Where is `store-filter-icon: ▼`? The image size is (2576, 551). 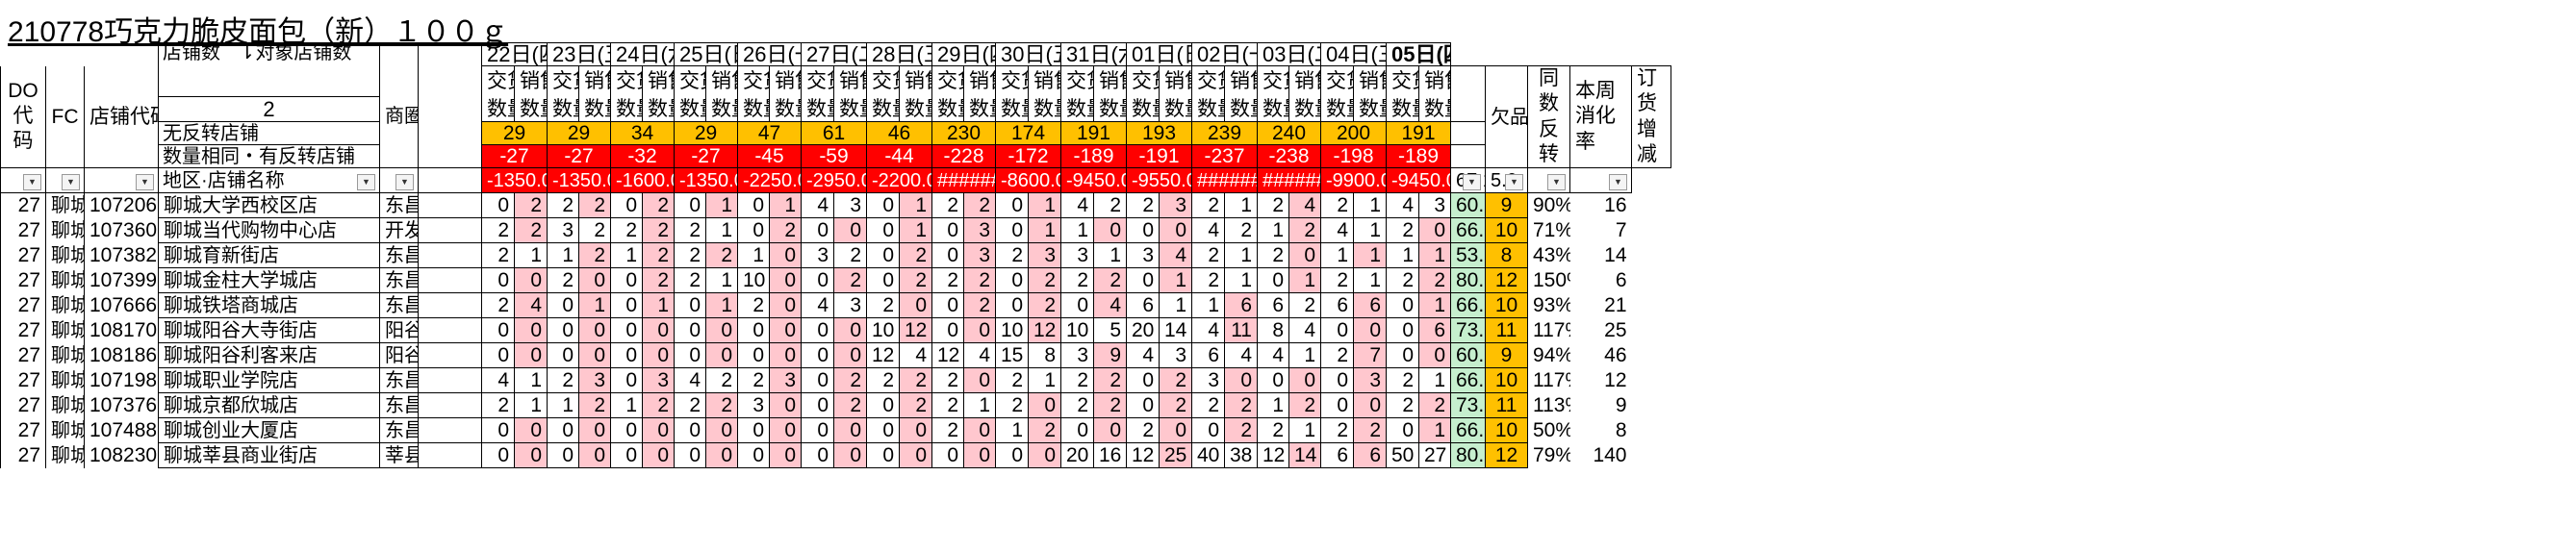 store-filter-icon: ▼ is located at coordinates (366, 182).